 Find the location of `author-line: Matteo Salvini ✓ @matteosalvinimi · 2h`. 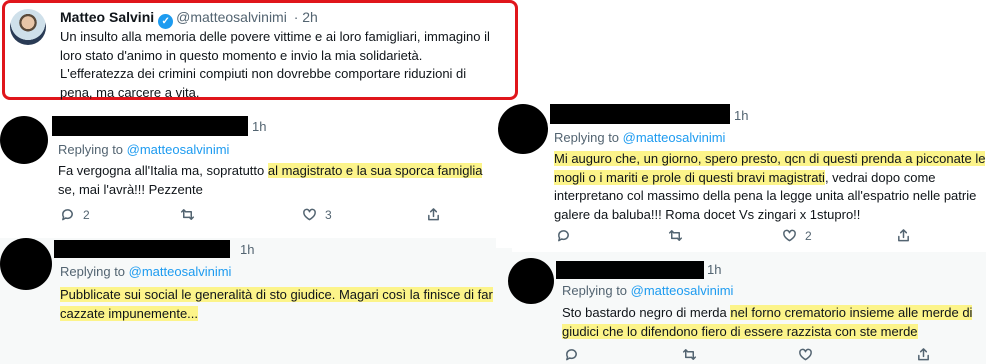

author-line: Matteo Salvini ✓ @matteosalvinimi · 2h is located at coordinates (189, 19).